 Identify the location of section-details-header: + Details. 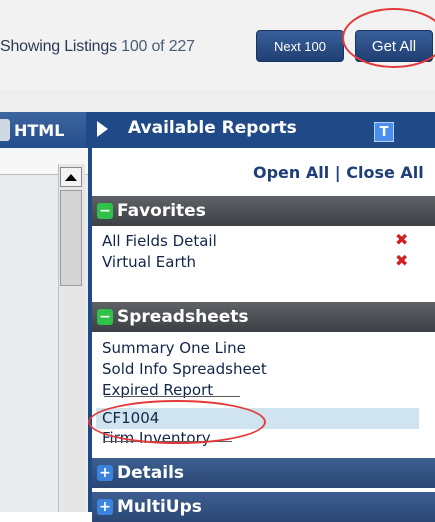
(263, 473).